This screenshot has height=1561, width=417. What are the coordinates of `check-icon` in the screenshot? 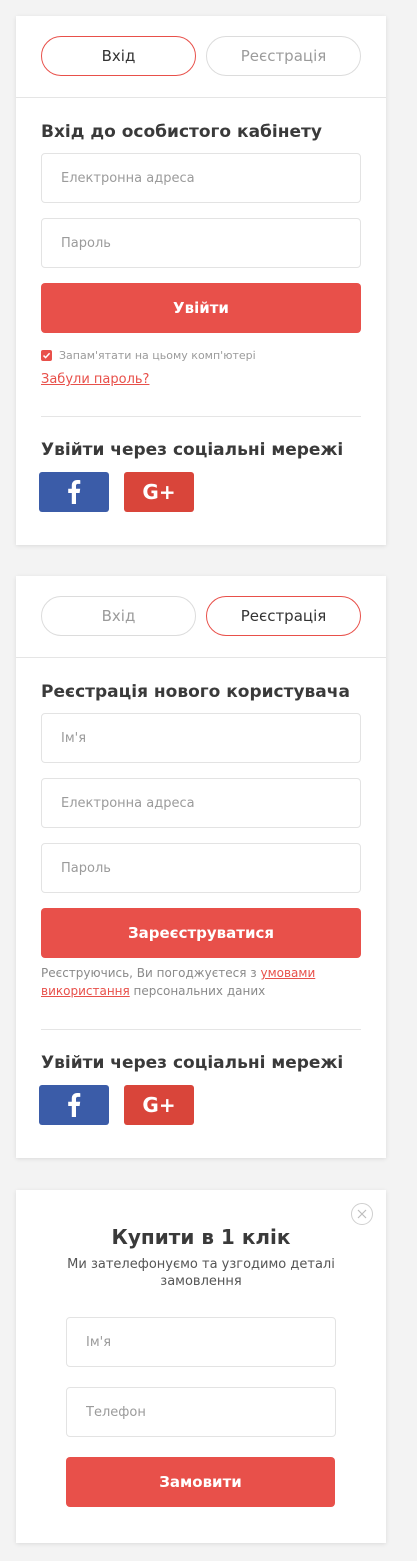 It's located at (46, 355).